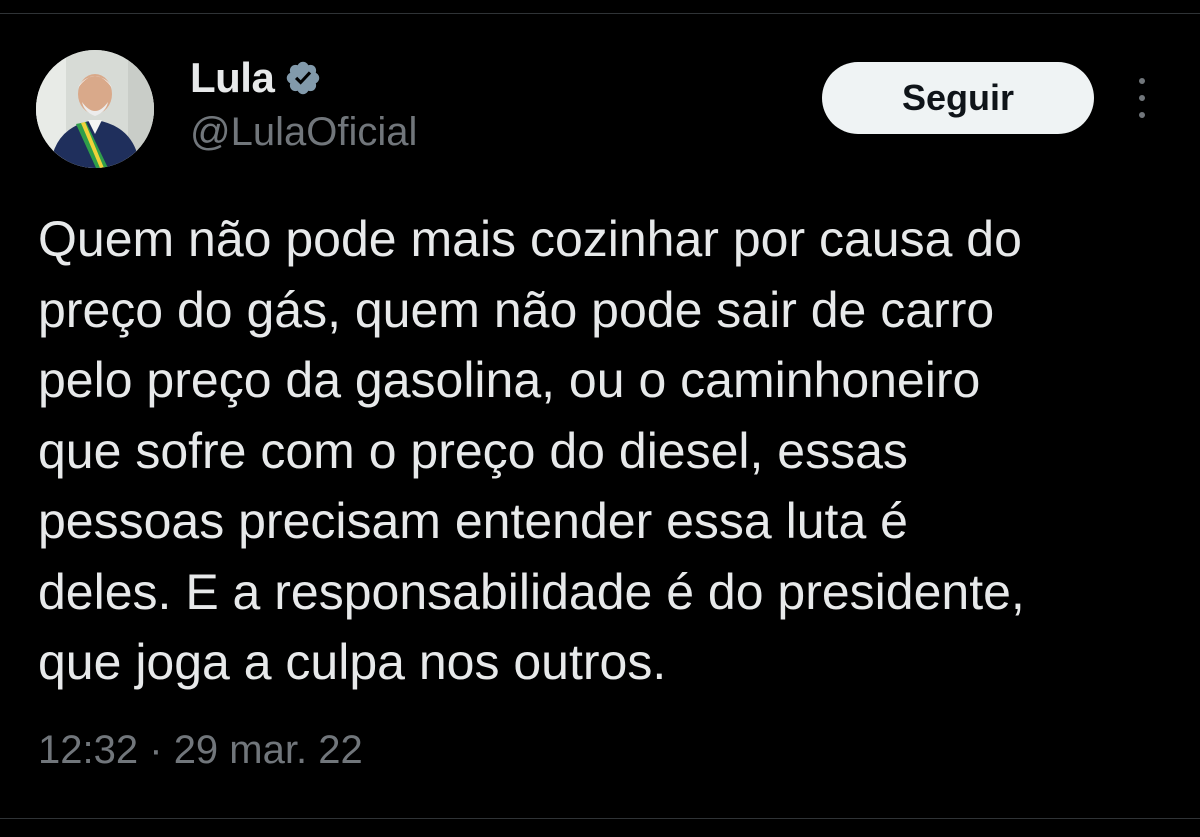 The height and width of the screenshot is (837, 1200). I want to click on tweet-meta: 12:32 · 29 mar. 22, so click(200, 750).